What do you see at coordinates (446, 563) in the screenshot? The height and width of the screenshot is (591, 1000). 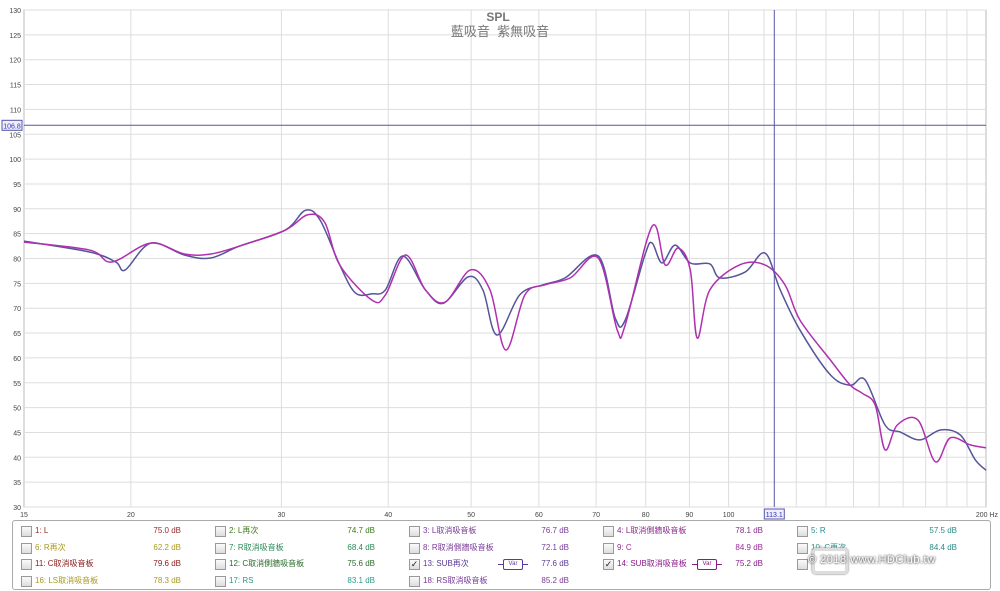 I see `legend-label: 13: SUB再次` at bounding box center [446, 563].